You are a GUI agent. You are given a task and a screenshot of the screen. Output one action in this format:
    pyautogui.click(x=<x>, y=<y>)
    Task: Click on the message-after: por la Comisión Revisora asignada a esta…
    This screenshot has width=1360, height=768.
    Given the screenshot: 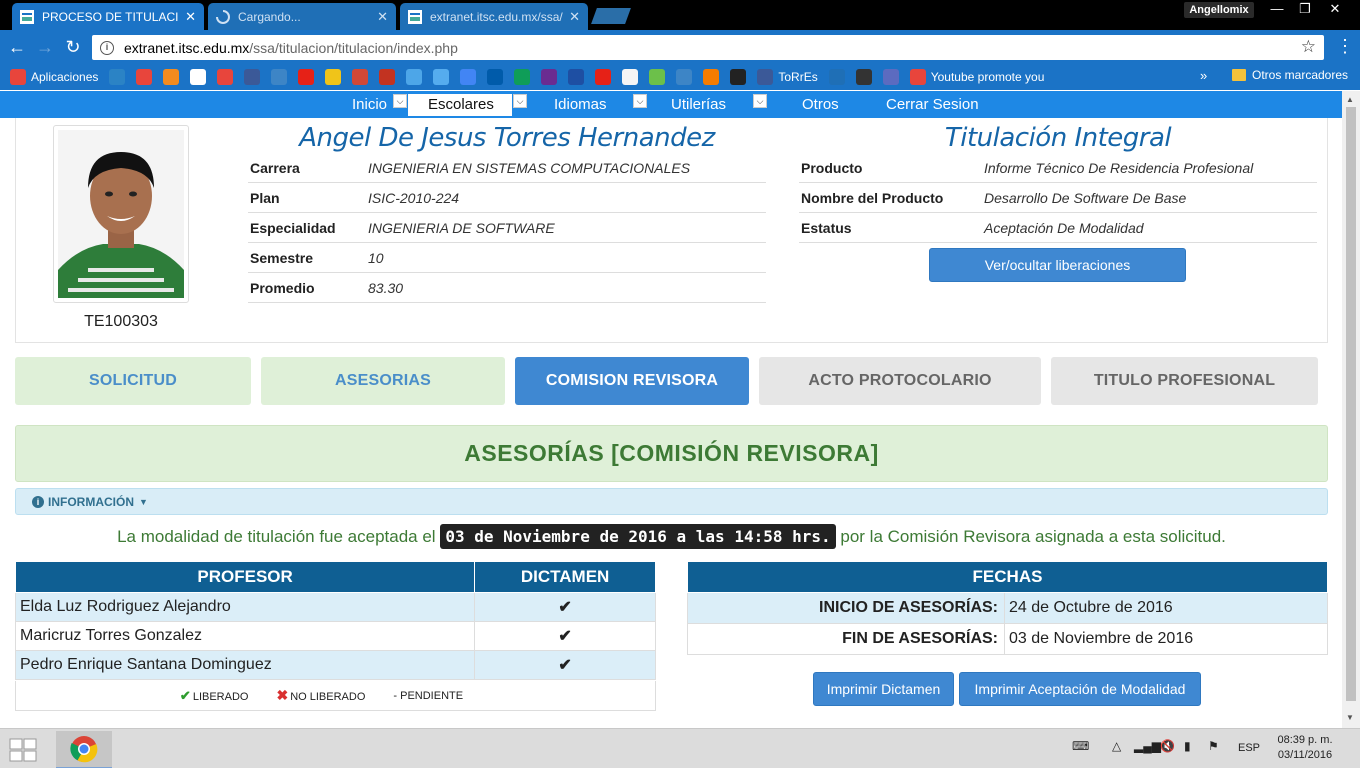 What is the action you would take?
    pyautogui.click(x=1033, y=536)
    